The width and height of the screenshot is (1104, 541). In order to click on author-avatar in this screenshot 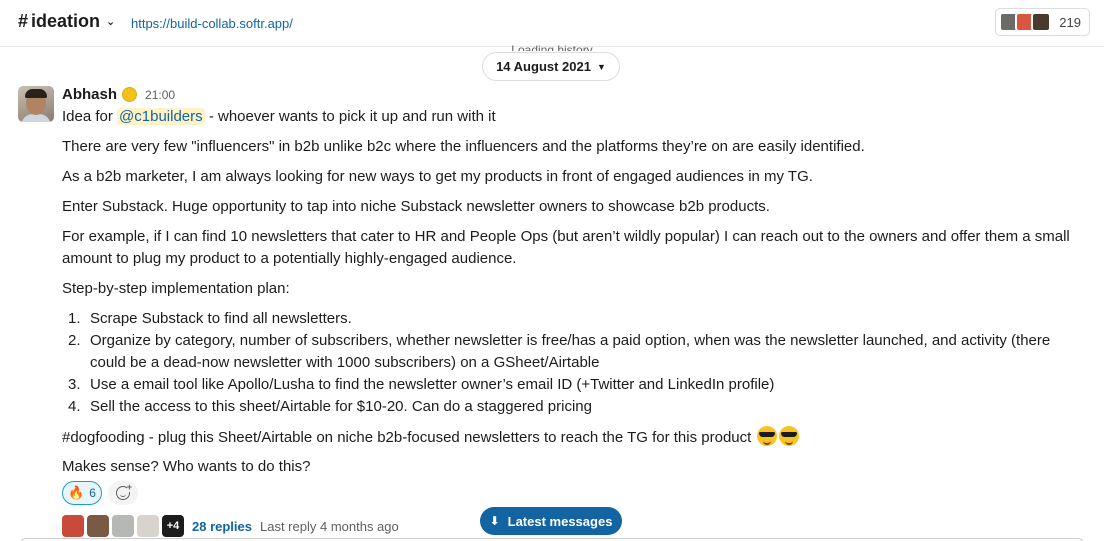, I will do `click(36, 104)`.